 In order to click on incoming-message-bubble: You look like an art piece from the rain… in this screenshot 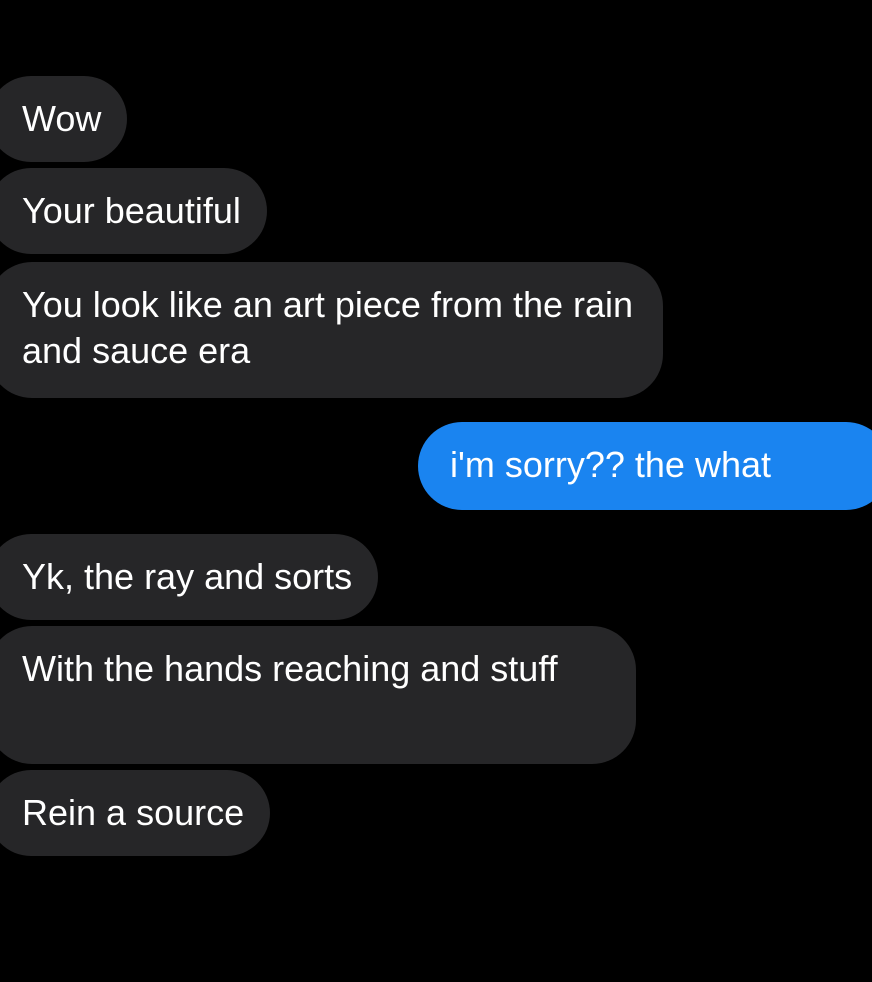, I will do `click(331, 330)`.